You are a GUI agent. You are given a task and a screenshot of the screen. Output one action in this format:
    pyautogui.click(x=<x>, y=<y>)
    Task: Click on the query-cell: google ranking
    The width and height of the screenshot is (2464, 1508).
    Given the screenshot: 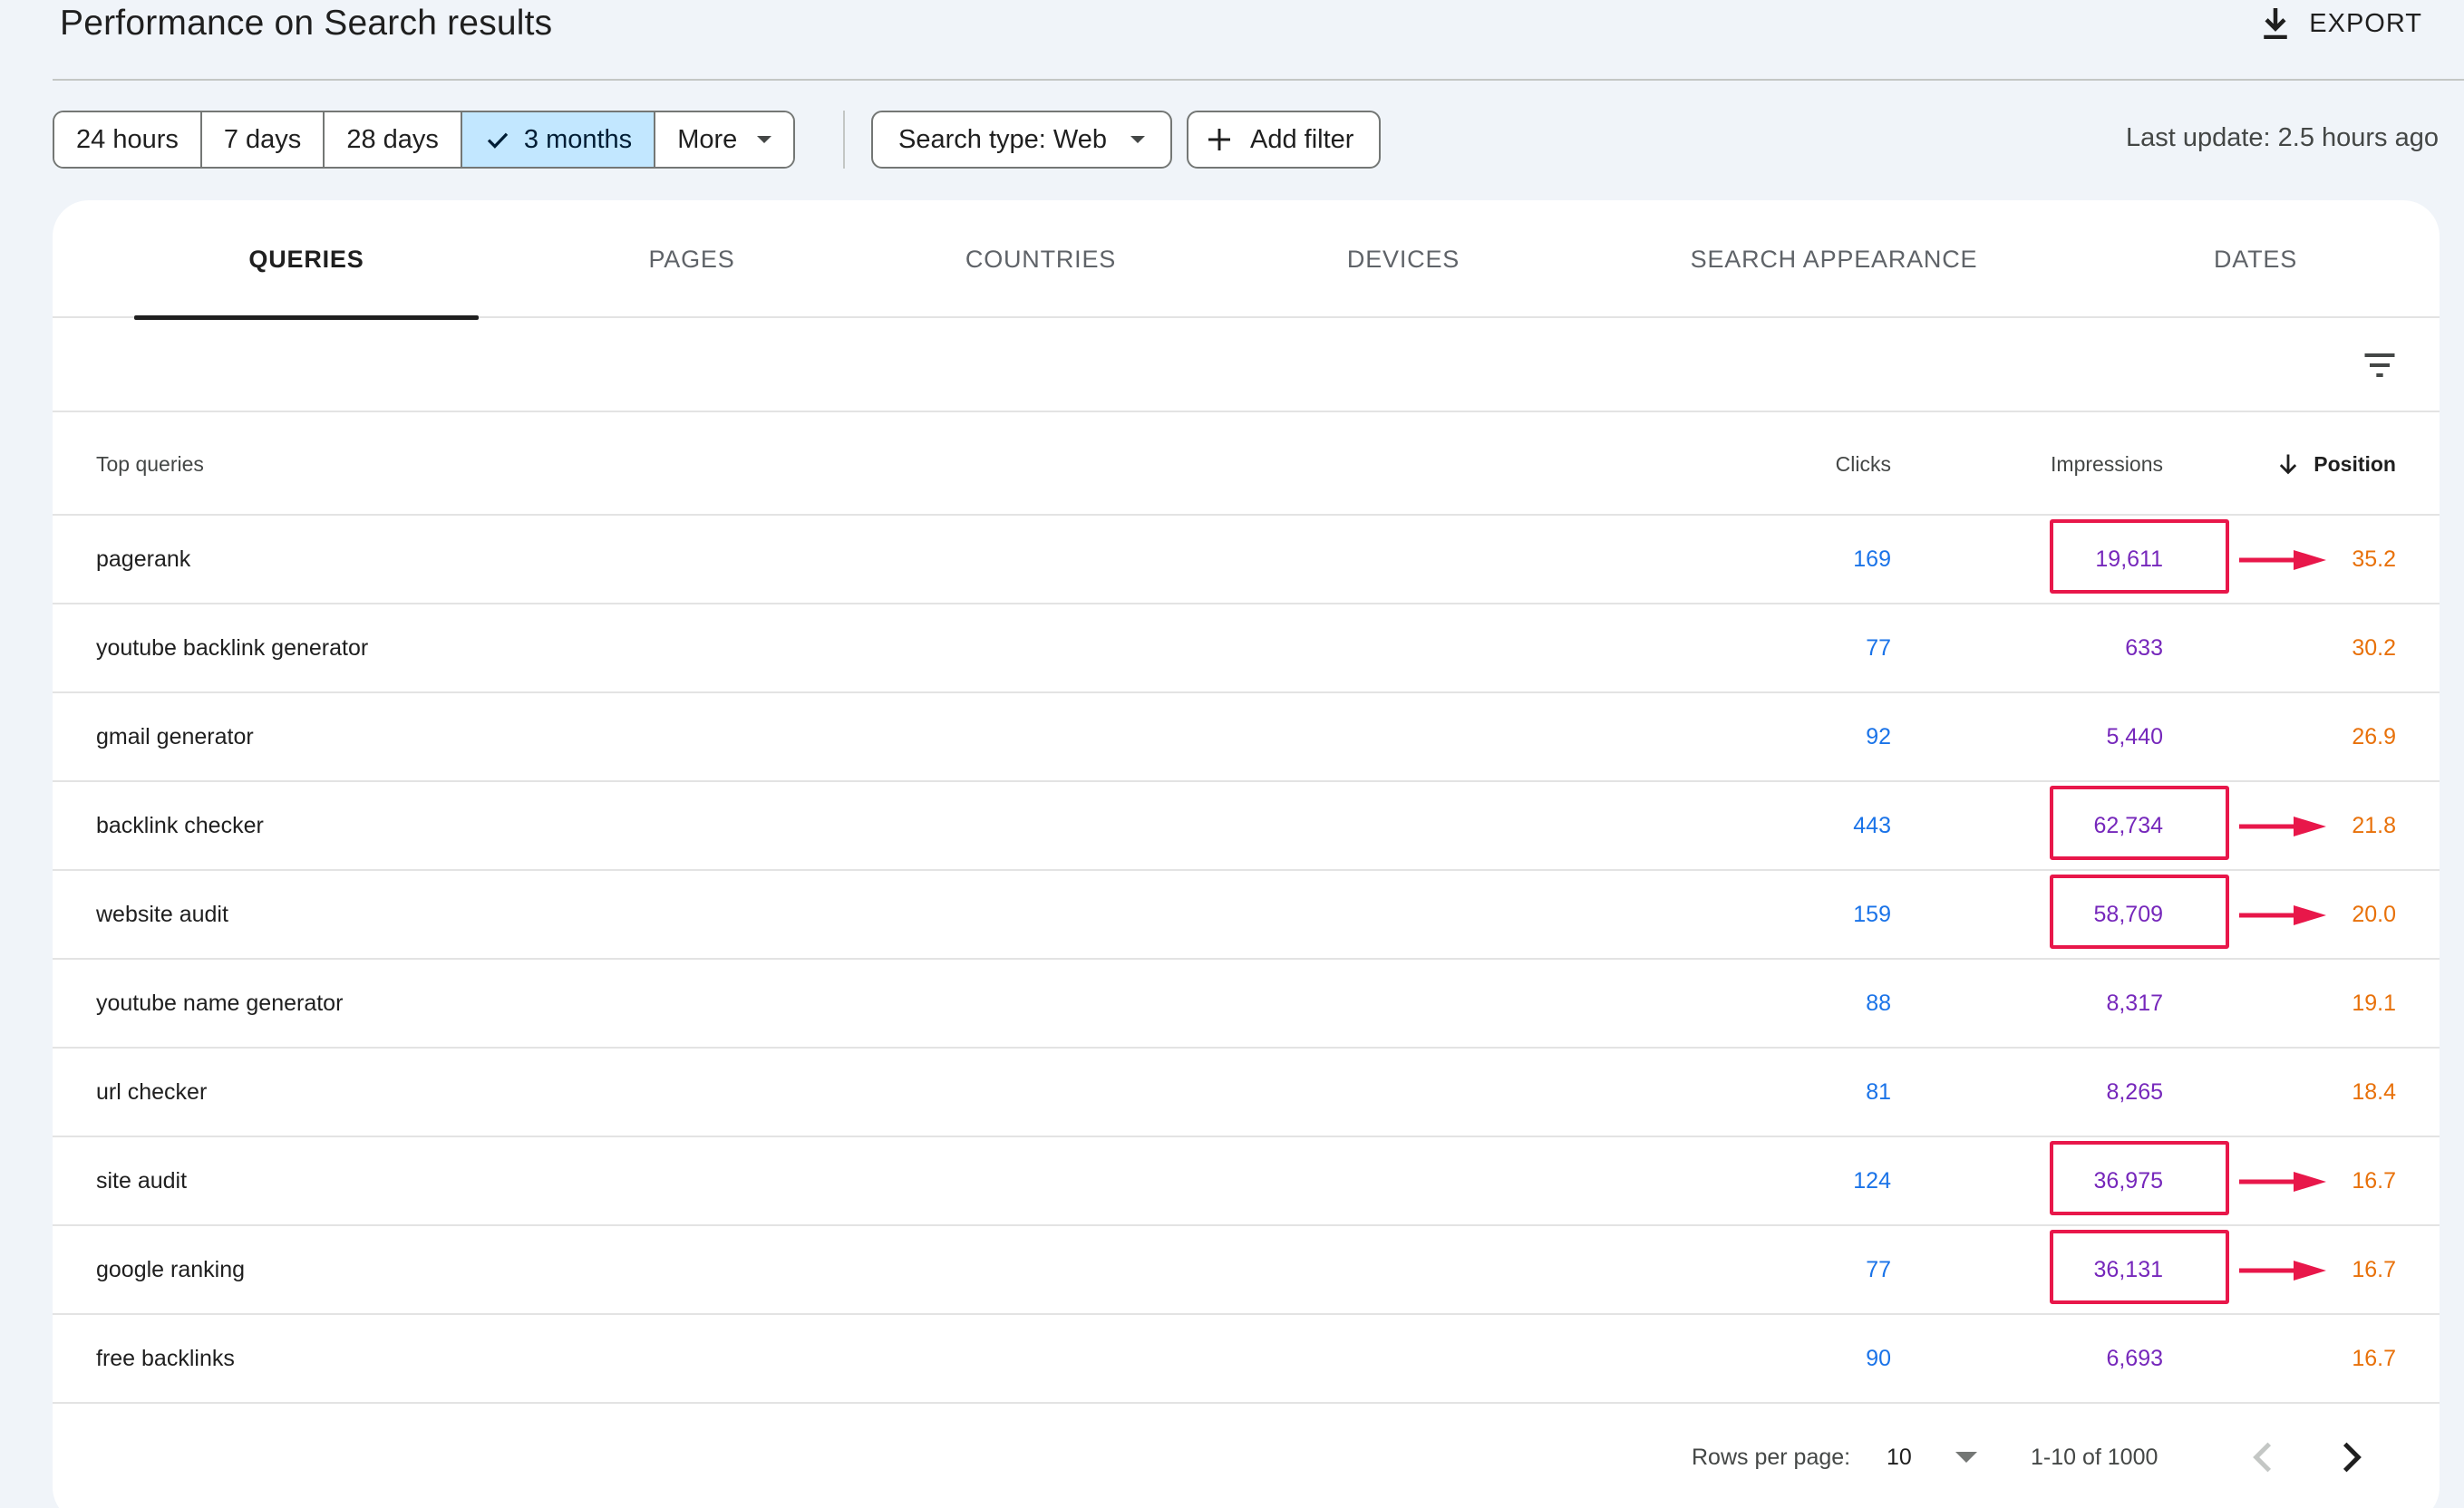 What is the action you would take?
    pyautogui.click(x=171, y=1269)
    